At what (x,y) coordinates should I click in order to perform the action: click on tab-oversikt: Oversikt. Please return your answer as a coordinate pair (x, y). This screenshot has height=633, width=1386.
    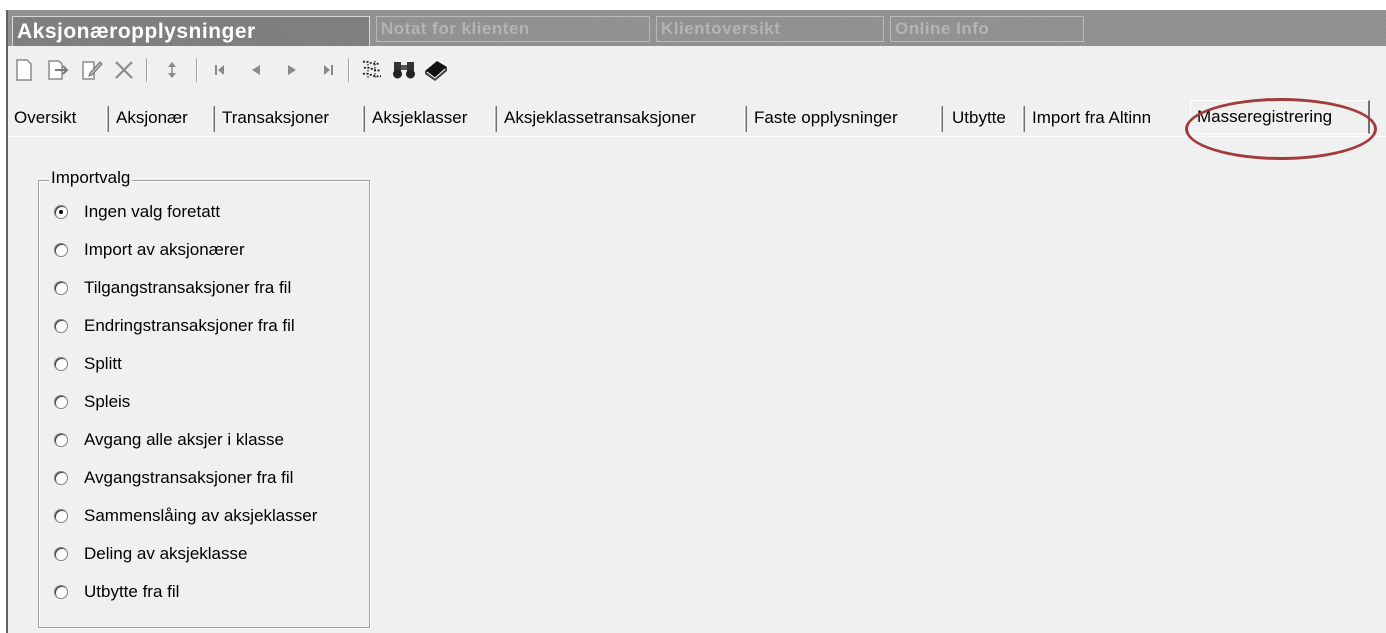
    Looking at the image, I should click on (45, 118).